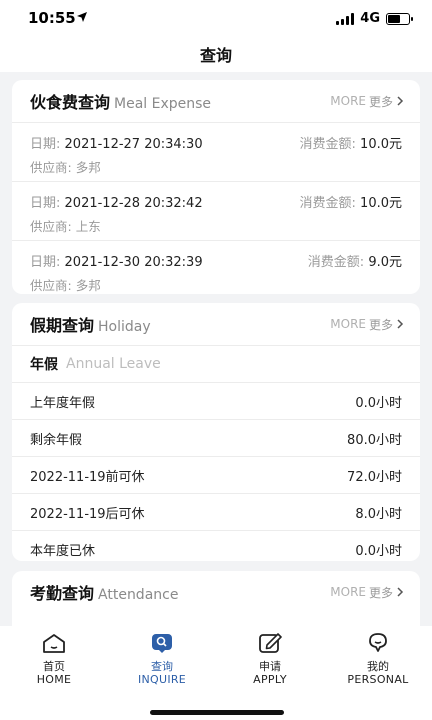  I want to click on holiday-more-link: MORE 更多, so click(367, 324).